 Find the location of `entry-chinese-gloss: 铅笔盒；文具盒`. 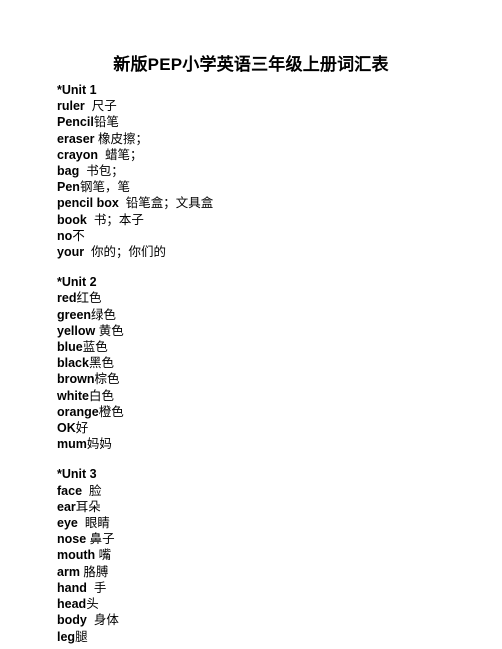

entry-chinese-gloss: 铅笔盒；文具盒 is located at coordinates (169, 203).